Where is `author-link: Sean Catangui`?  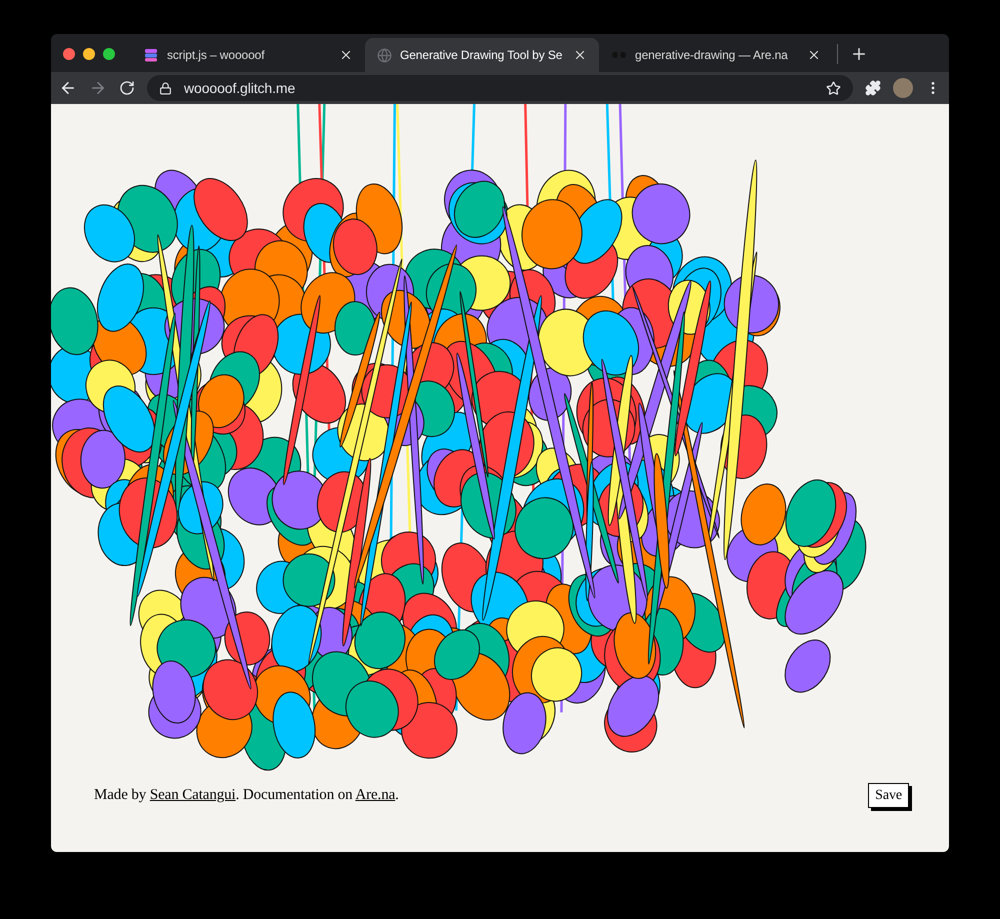
author-link: Sean Catangui is located at coordinates (193, 795).